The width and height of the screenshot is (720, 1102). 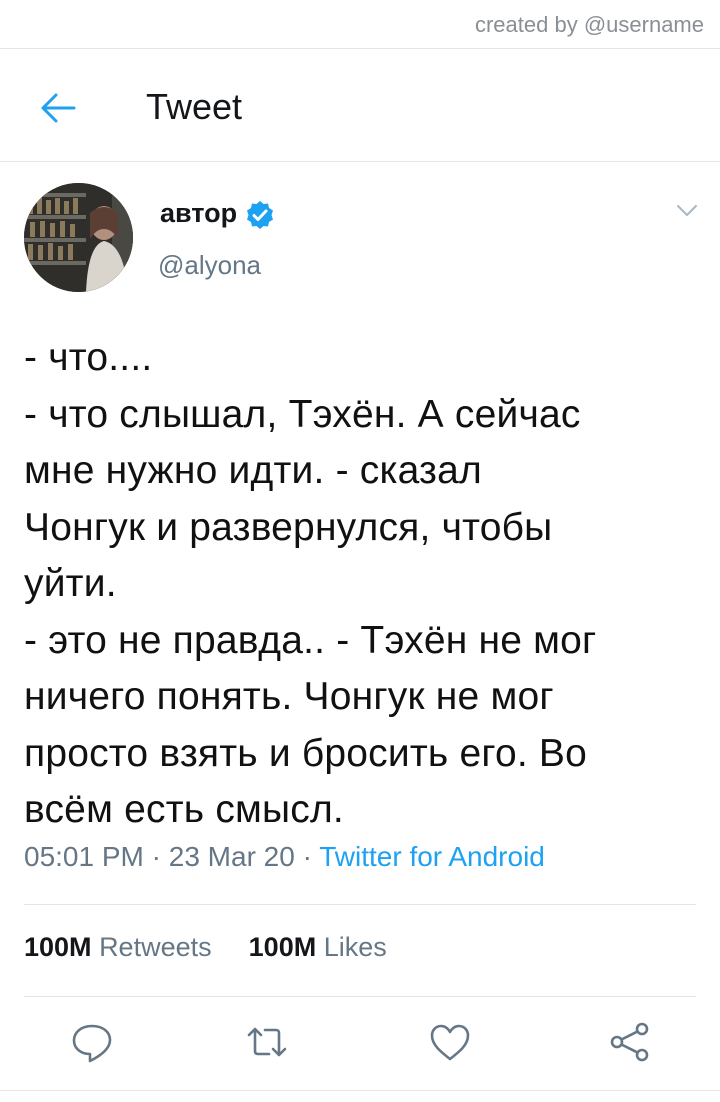 I want to click on author-handle: @alyona, so click(x=209, y=265).